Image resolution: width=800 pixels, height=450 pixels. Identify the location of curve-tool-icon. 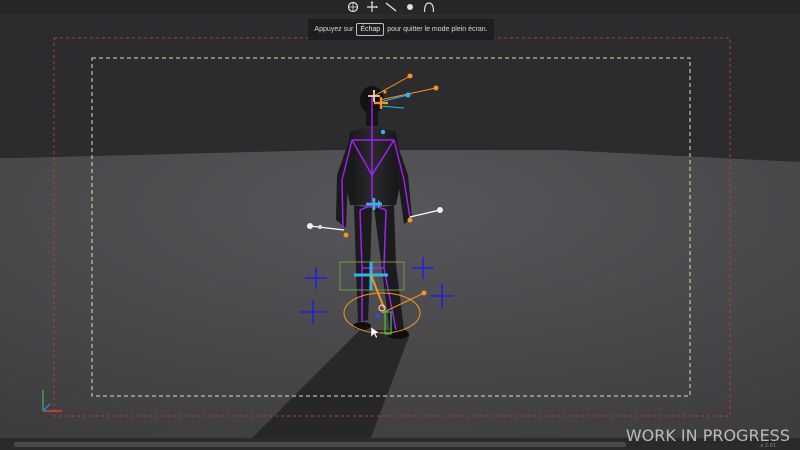
(429, 7).